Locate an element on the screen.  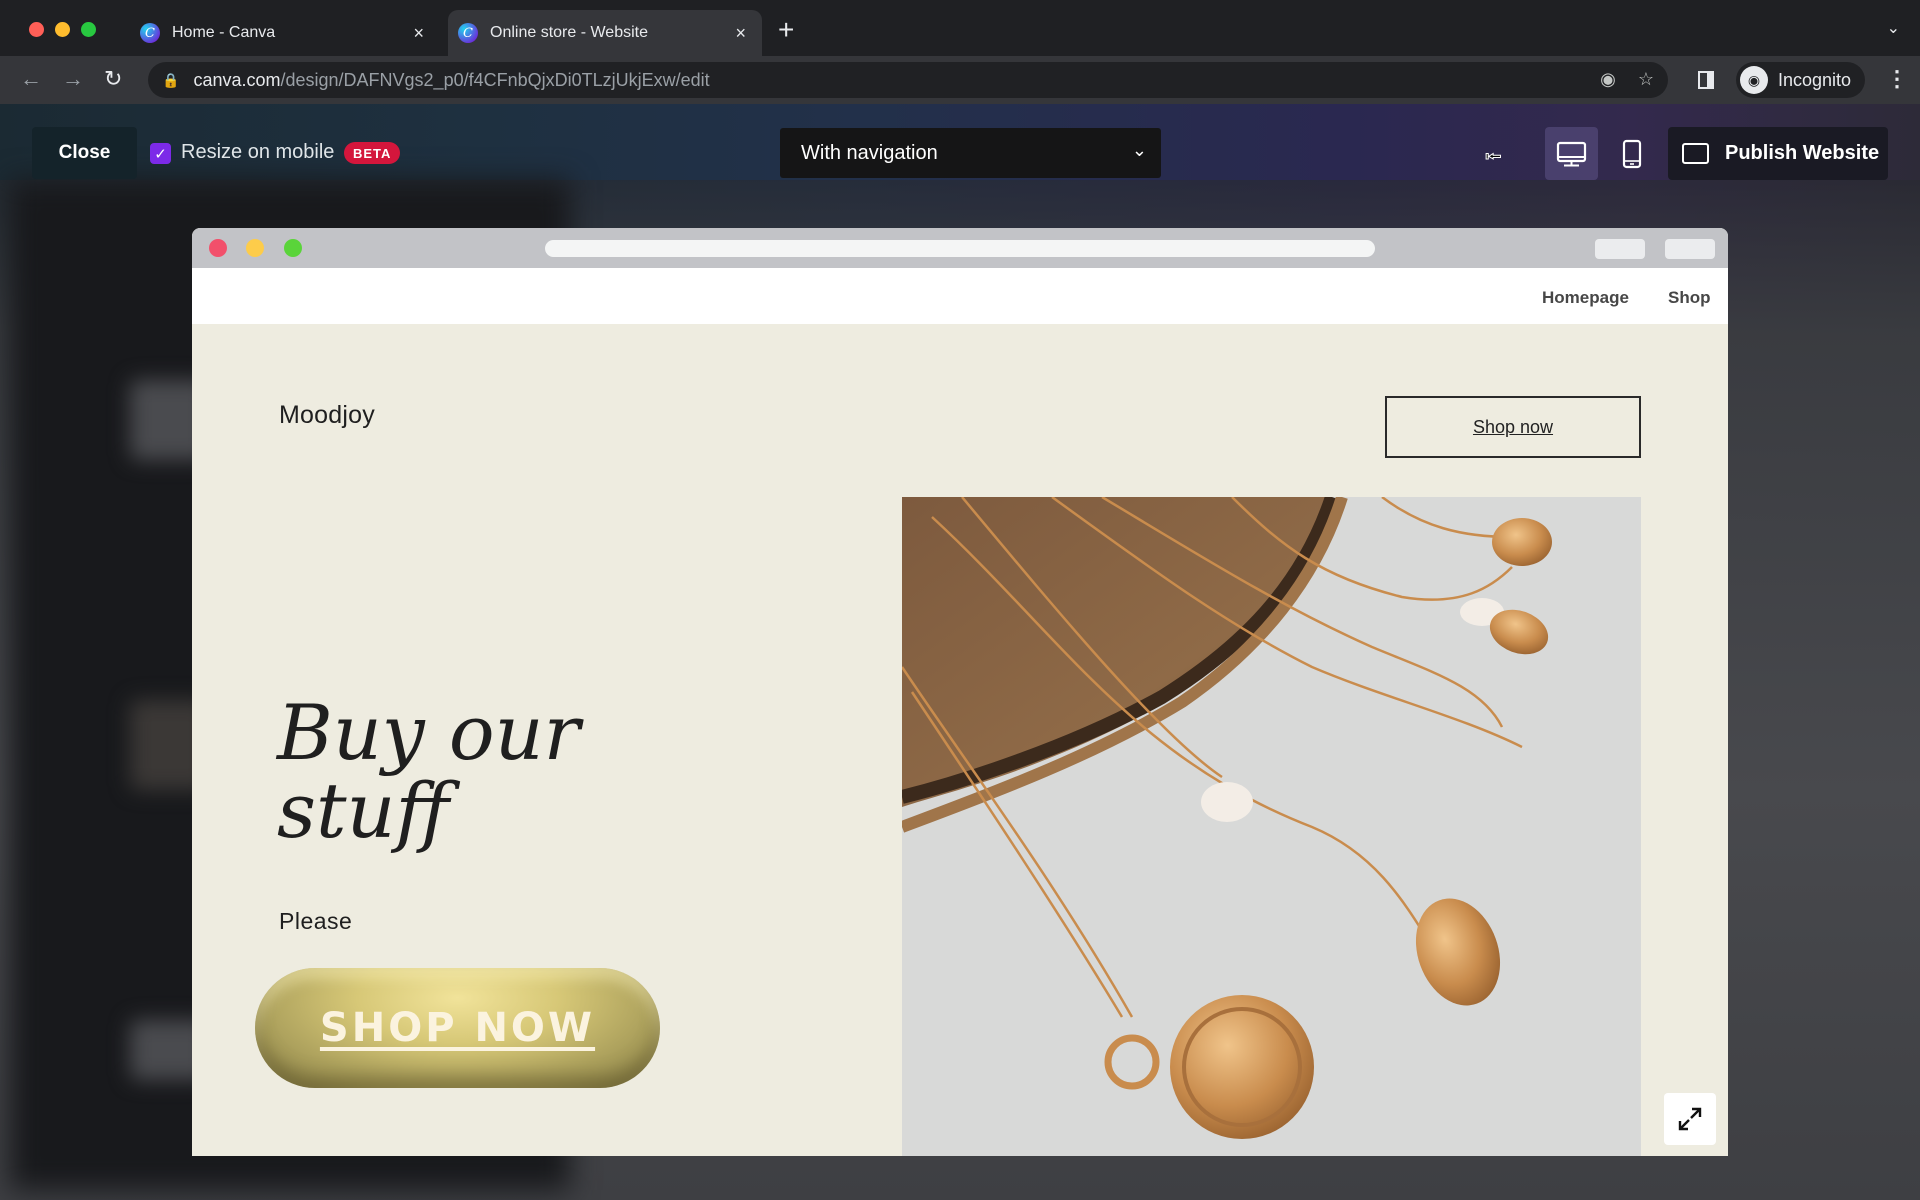
shop-now-cta-button: SHOP NOW is located at coordinates (457, 1028).